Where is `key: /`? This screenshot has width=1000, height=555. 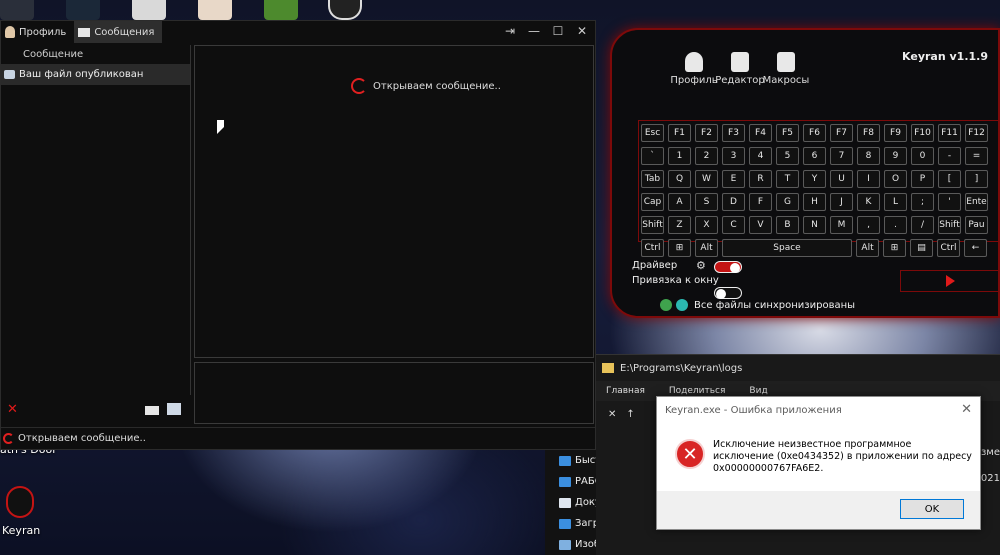 key: / is located at coordinates (922, 225).